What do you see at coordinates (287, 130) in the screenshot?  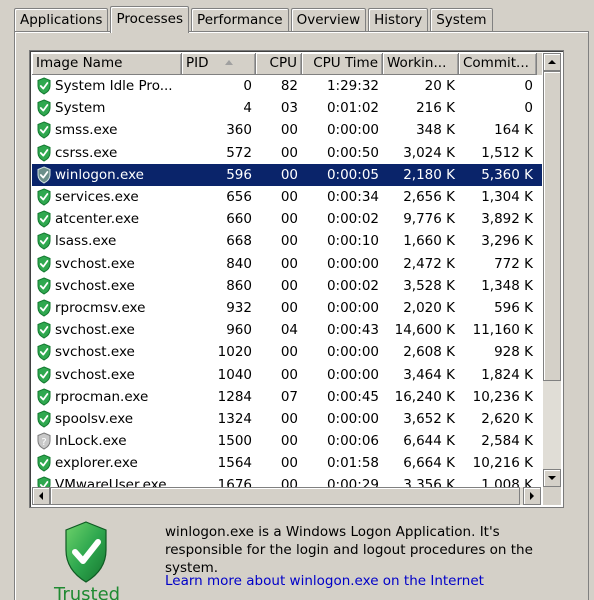 I see `process-row: smss.exe 360 00 0:00:00 348 K 164 K` at bounding box center [287, 130].